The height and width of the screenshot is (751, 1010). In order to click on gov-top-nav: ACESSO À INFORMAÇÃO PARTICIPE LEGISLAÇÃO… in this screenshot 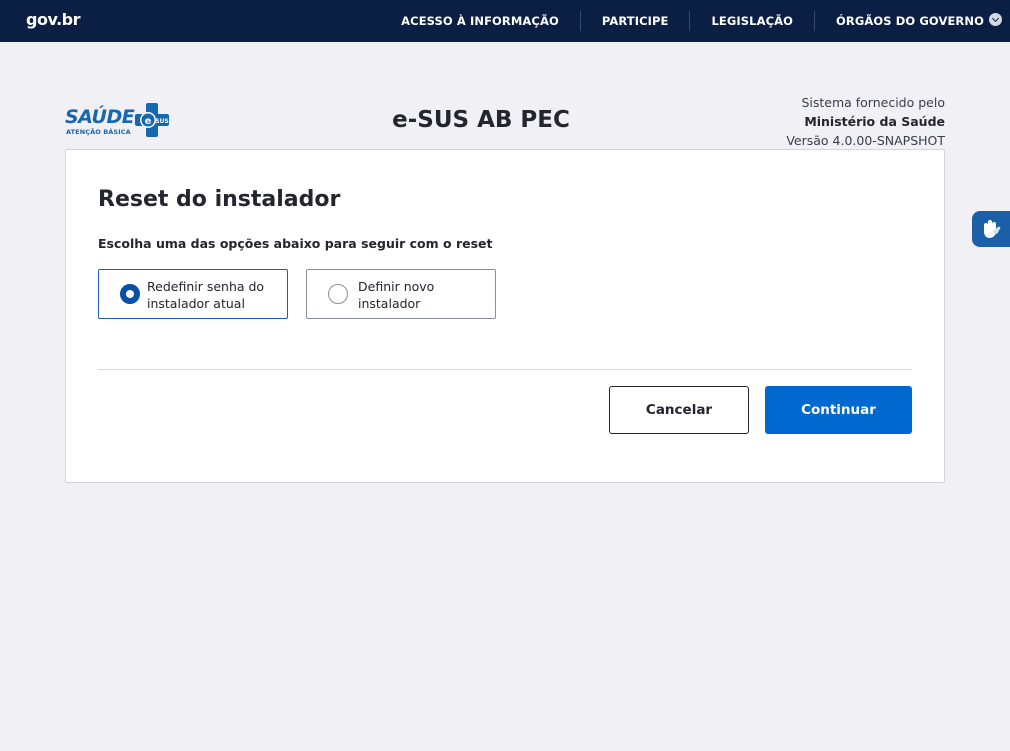, I will do `click(695, 21)`.